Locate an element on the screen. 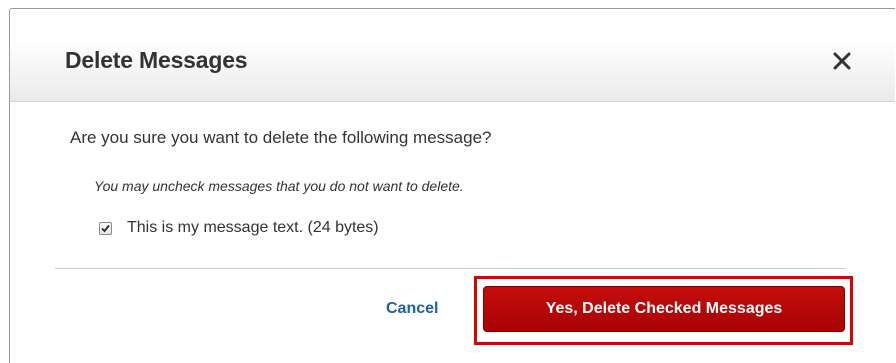 This screenshot has height=363, width=896. message-checkbox is located at coordinates (105, 228).